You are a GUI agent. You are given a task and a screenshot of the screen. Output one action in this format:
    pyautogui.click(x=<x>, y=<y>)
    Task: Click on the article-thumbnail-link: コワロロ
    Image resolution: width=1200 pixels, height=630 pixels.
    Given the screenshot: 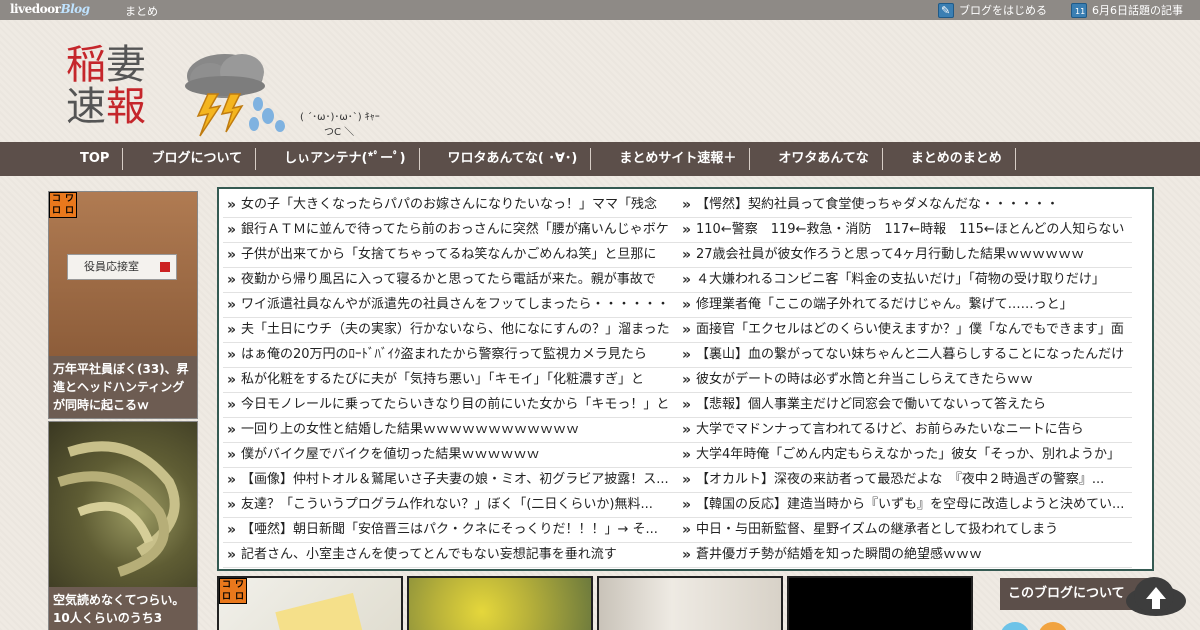 What is the action you would take?
    pyautogui.click(x=310, y=603)
    